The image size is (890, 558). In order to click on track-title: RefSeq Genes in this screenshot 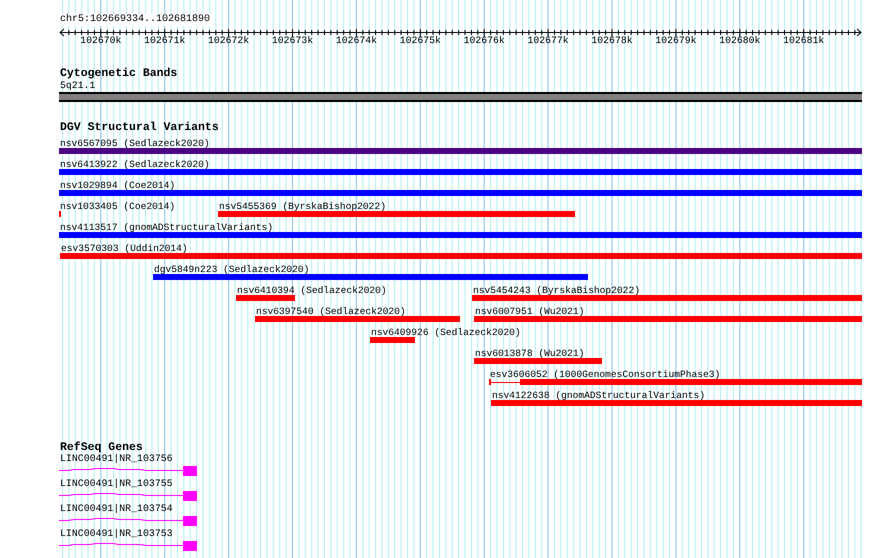, I will do `click(101, 447)`.